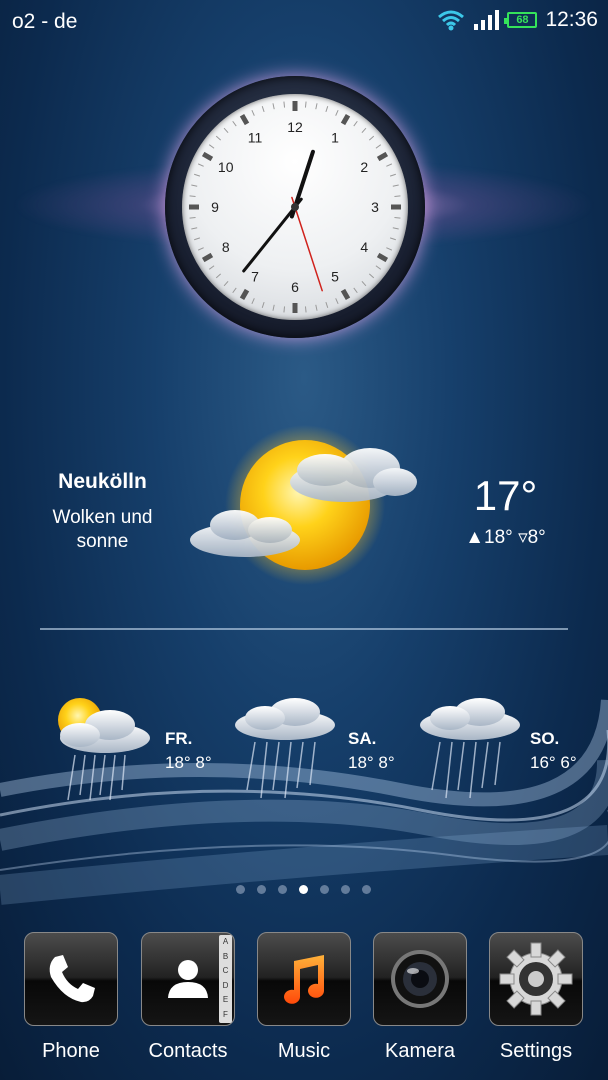  Describe the element at coordinates (226, 167) in the screenshot. I see `clock-numeral: 10` at that location.